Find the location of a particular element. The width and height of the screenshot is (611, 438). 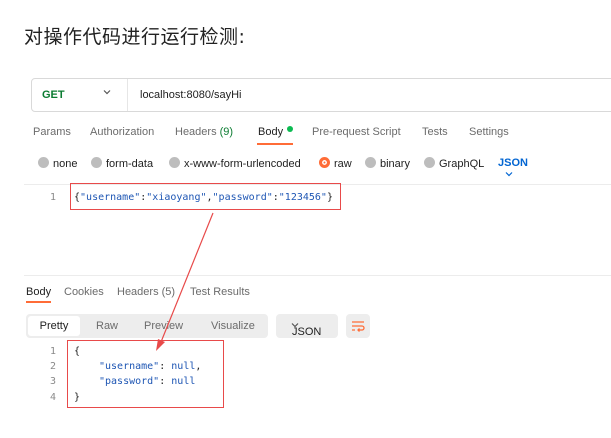

annotation-arrow-icon is located at coordinates (185, 281).